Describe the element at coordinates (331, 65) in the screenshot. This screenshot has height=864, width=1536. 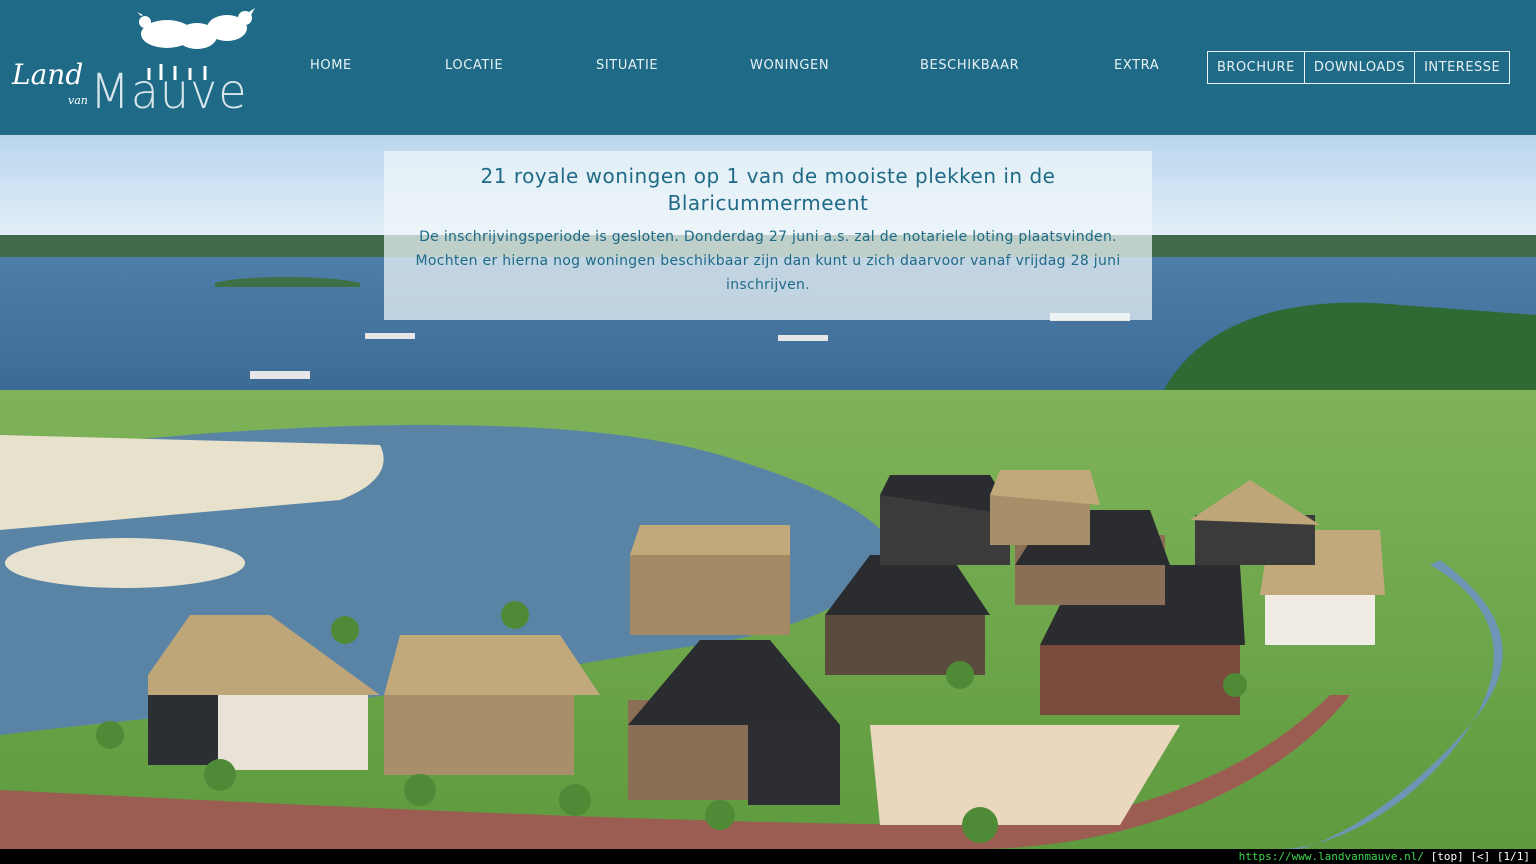
I see `nav-home: HOME` at that location.